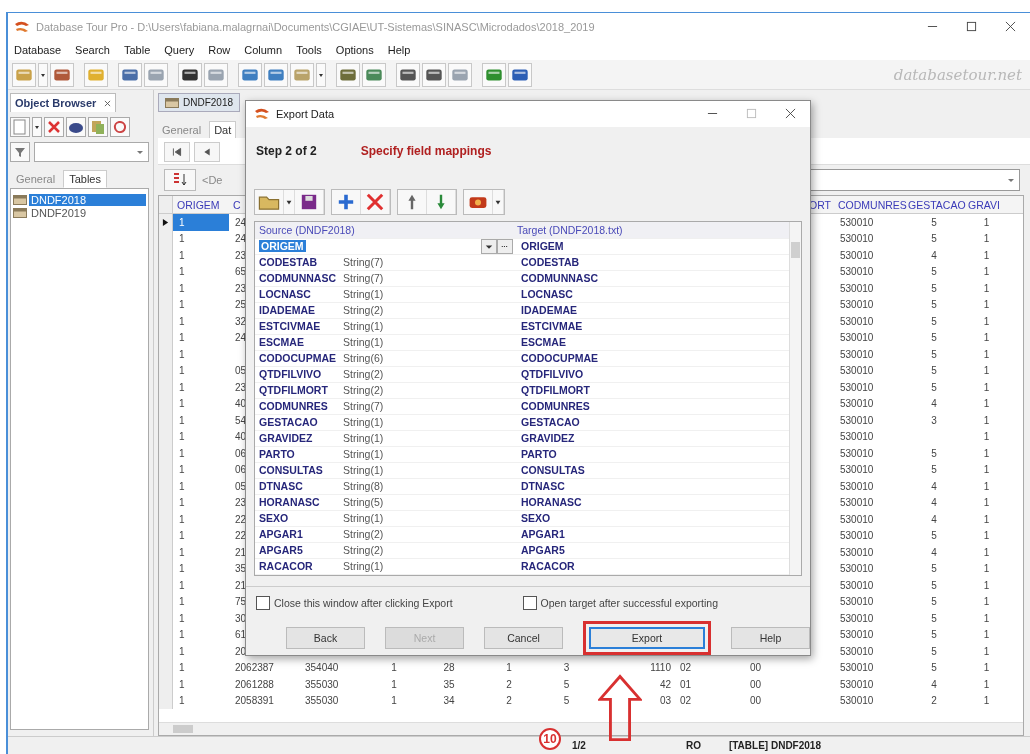  Describe the element at coordinates (301, 454) in the screenshot. I see `source-field: PARTO` at that location.